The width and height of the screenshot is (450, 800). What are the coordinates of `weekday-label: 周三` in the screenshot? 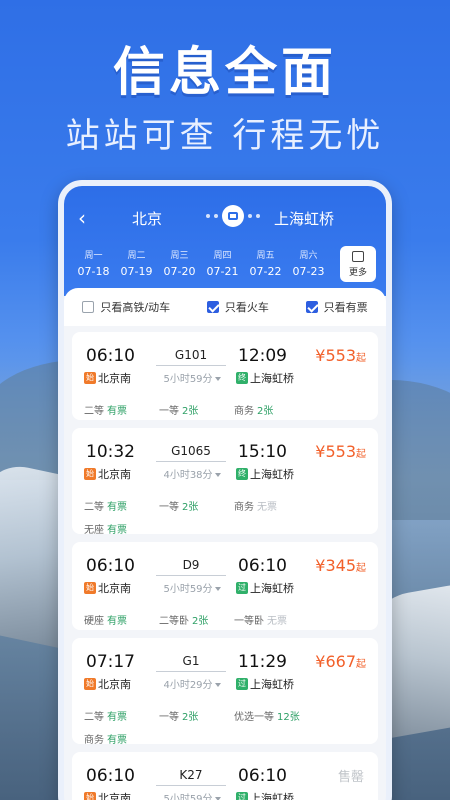 It's located at (179, 256).